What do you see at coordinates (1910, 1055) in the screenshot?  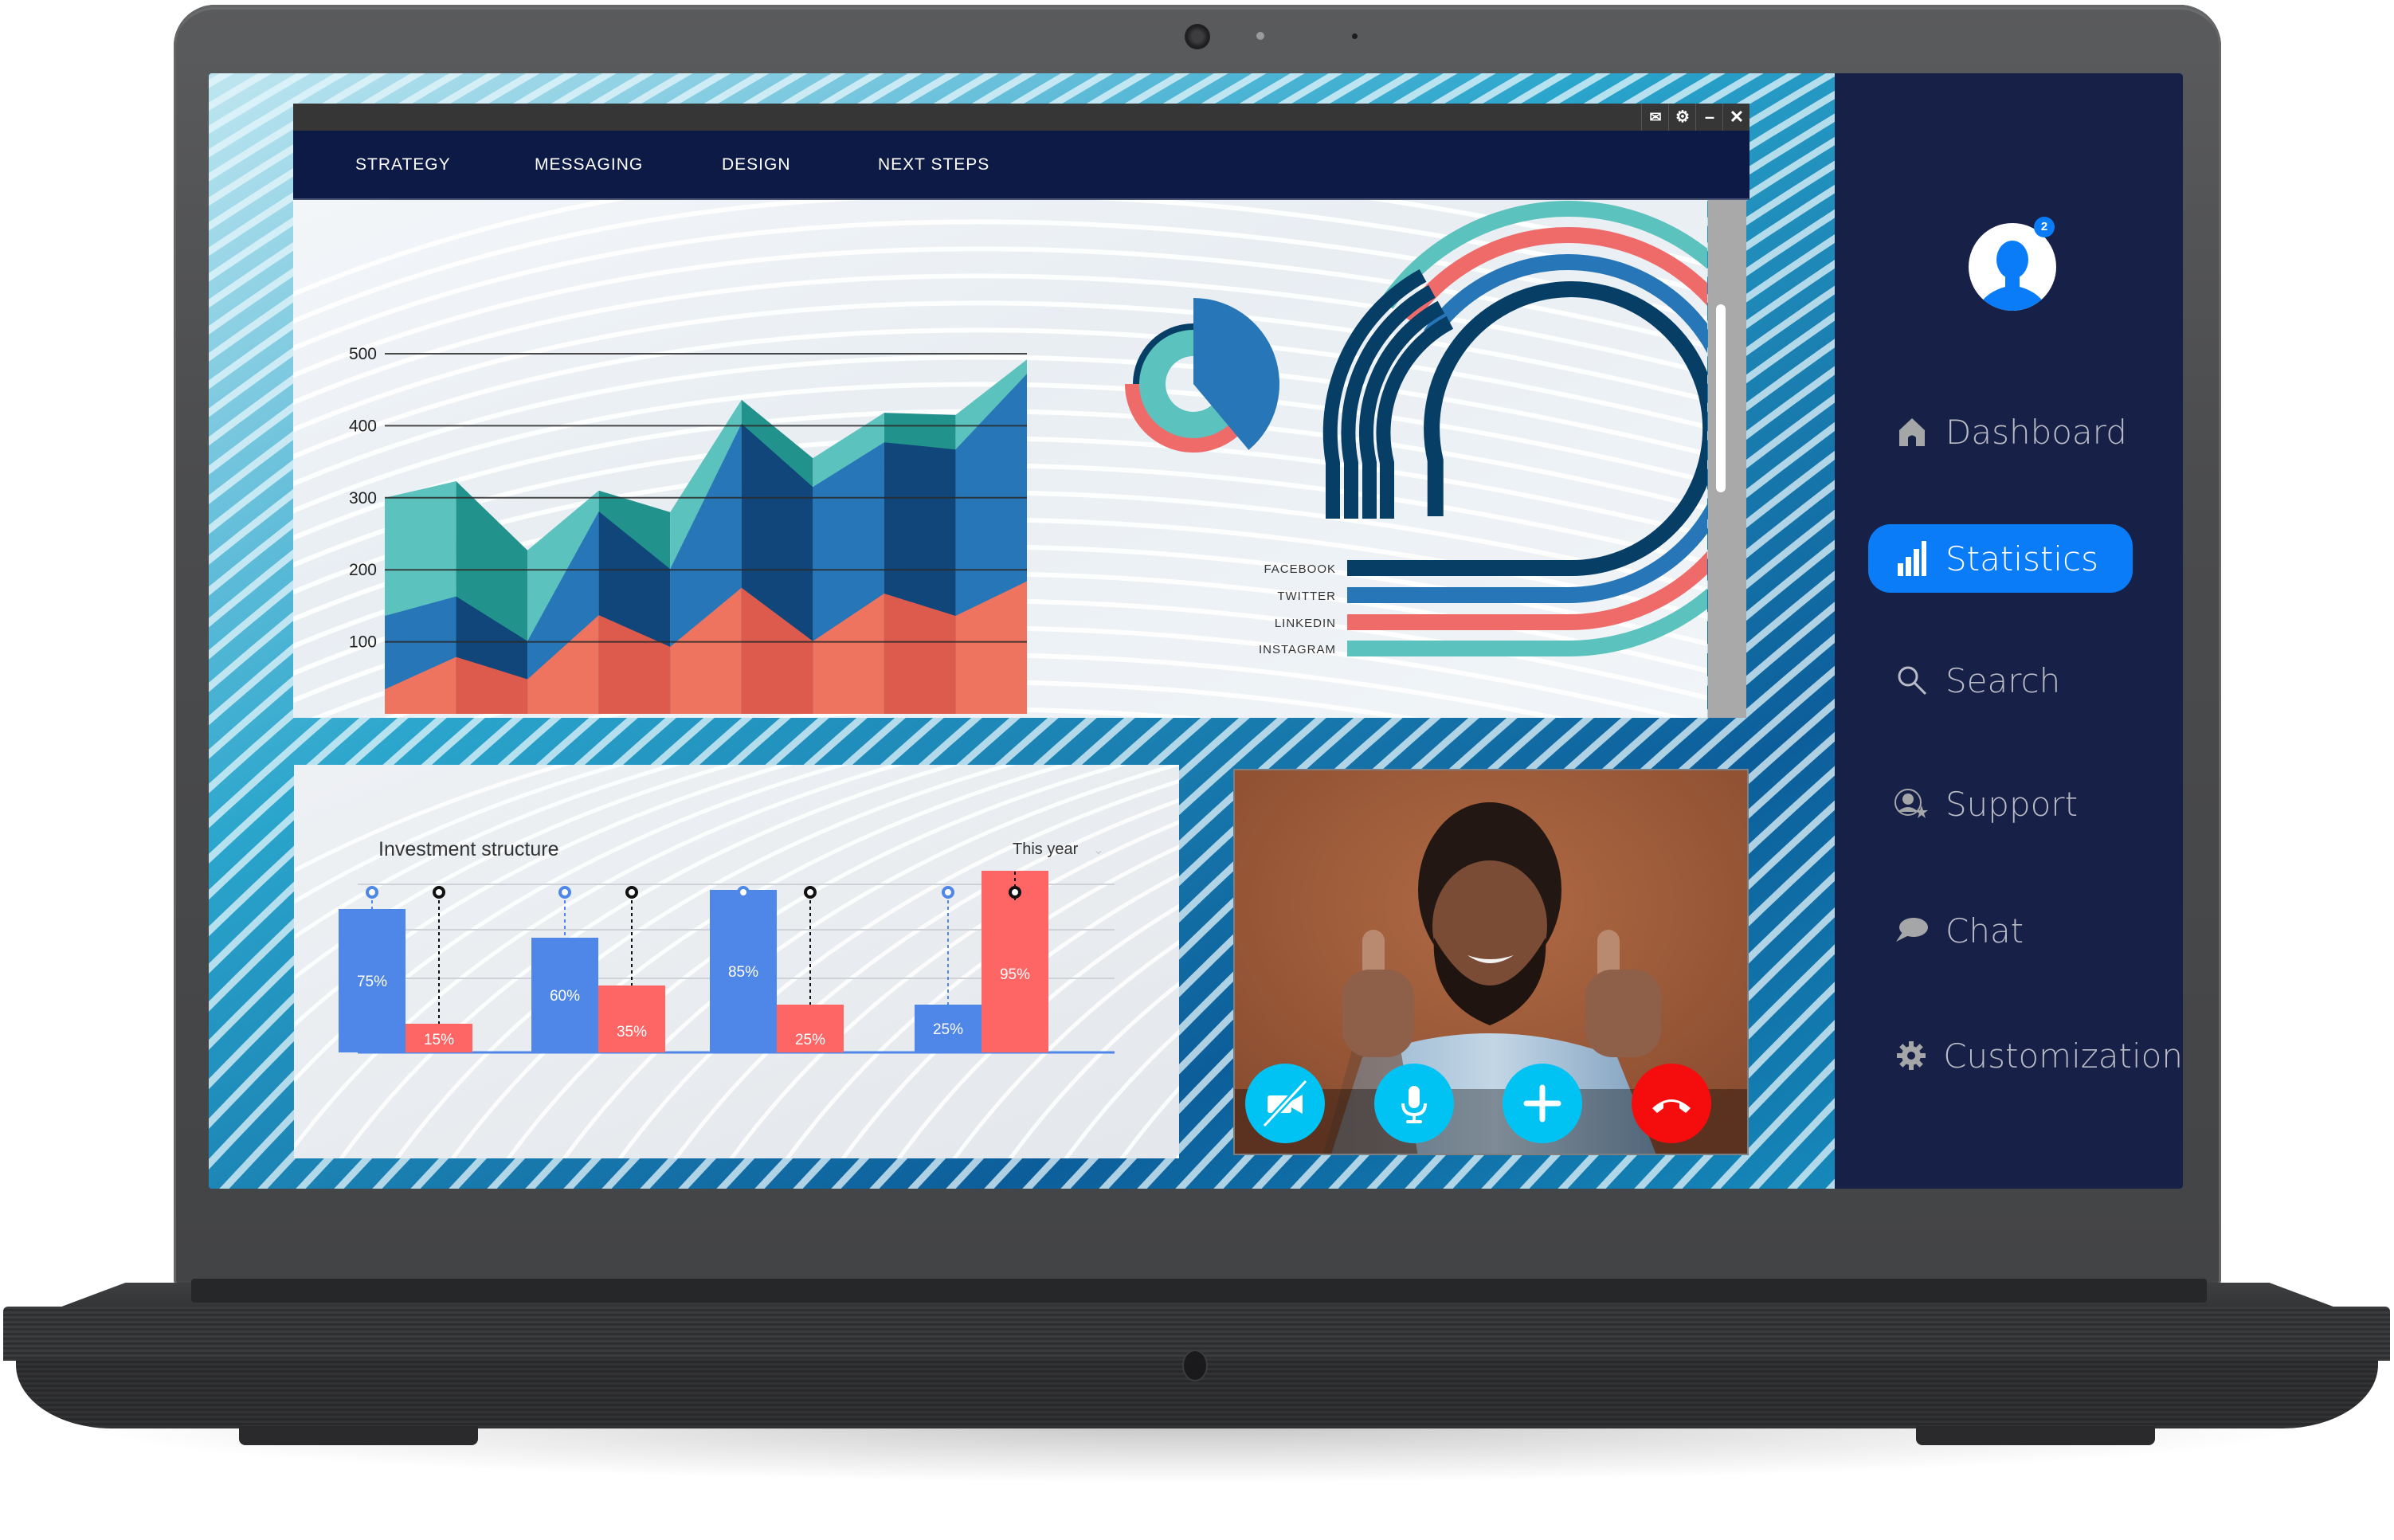 I see `gear-icon` at bounding box center [1910, 1055].